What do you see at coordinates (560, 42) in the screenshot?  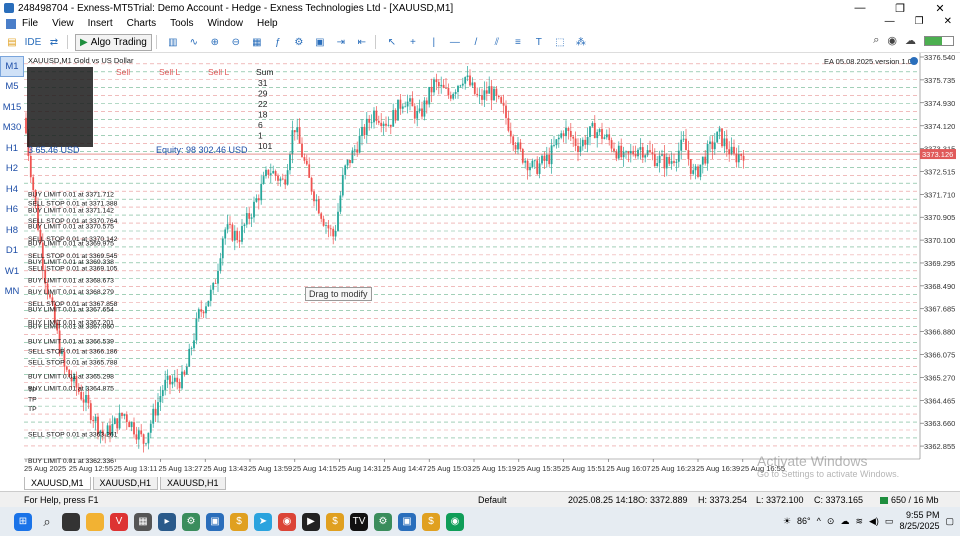 I see `shapes-icon: ⬚` at bounding box center [560, 42].